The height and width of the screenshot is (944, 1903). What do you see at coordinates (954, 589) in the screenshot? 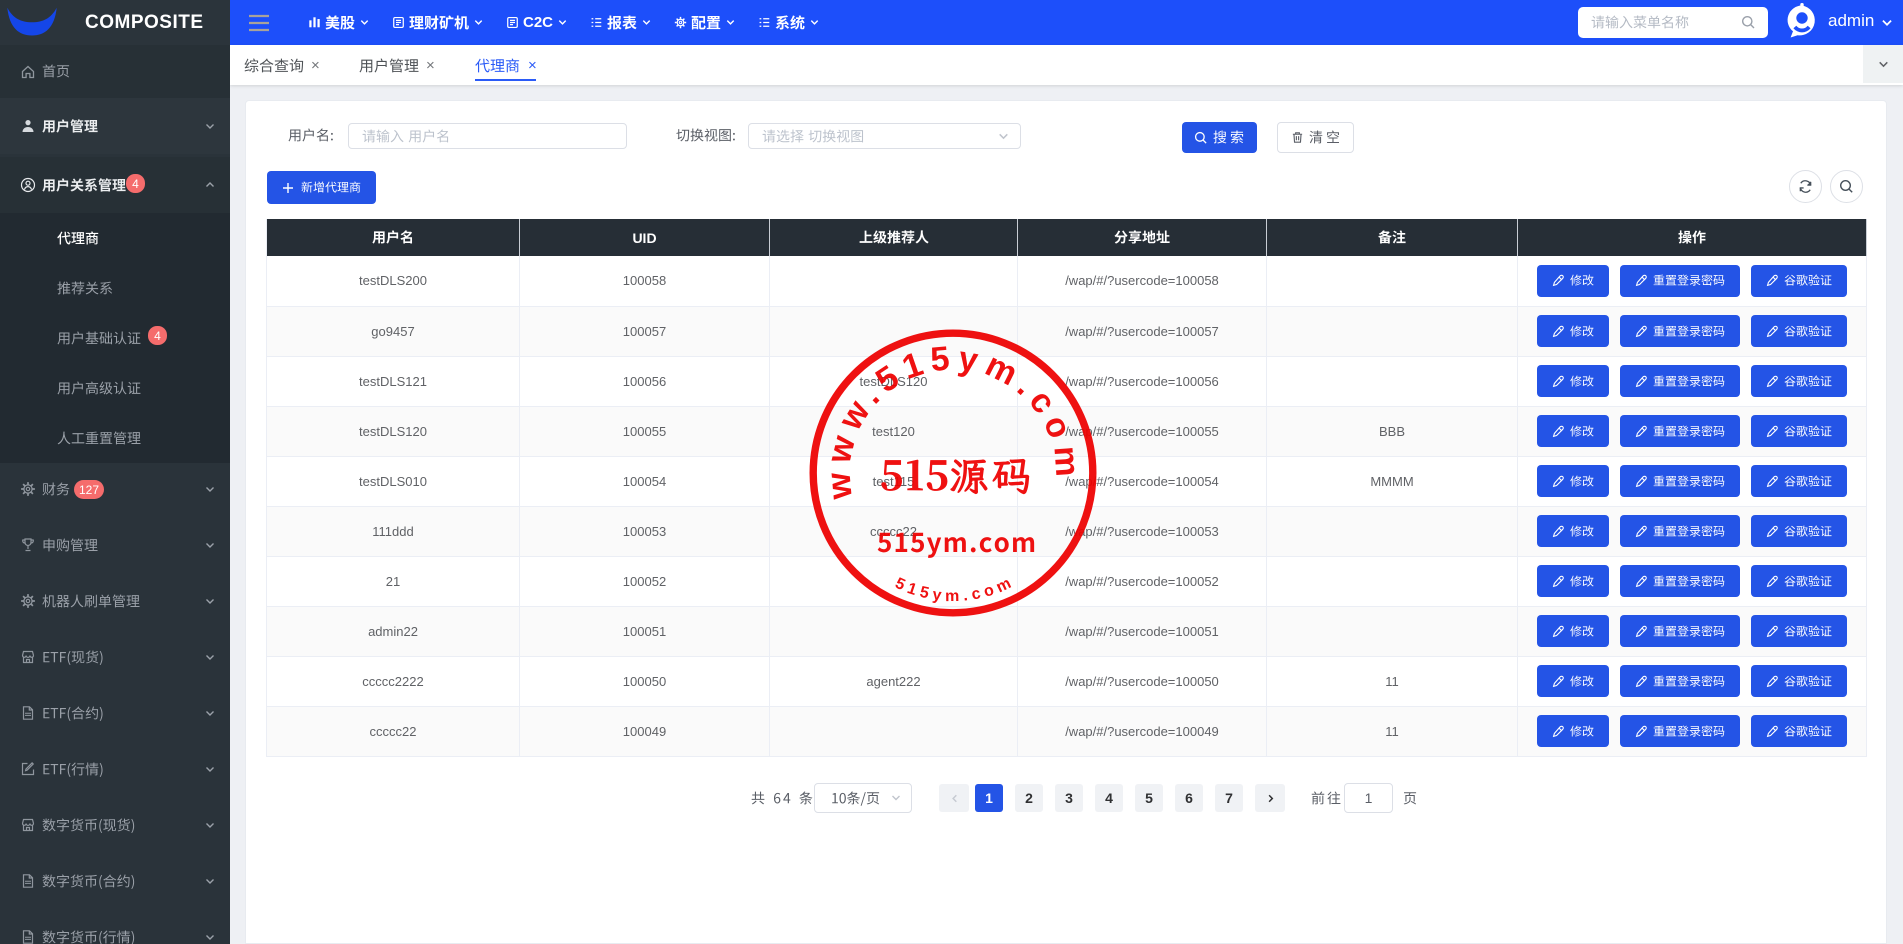
I see `svg-text: 515ym.com` at bounding box center [954, 589].